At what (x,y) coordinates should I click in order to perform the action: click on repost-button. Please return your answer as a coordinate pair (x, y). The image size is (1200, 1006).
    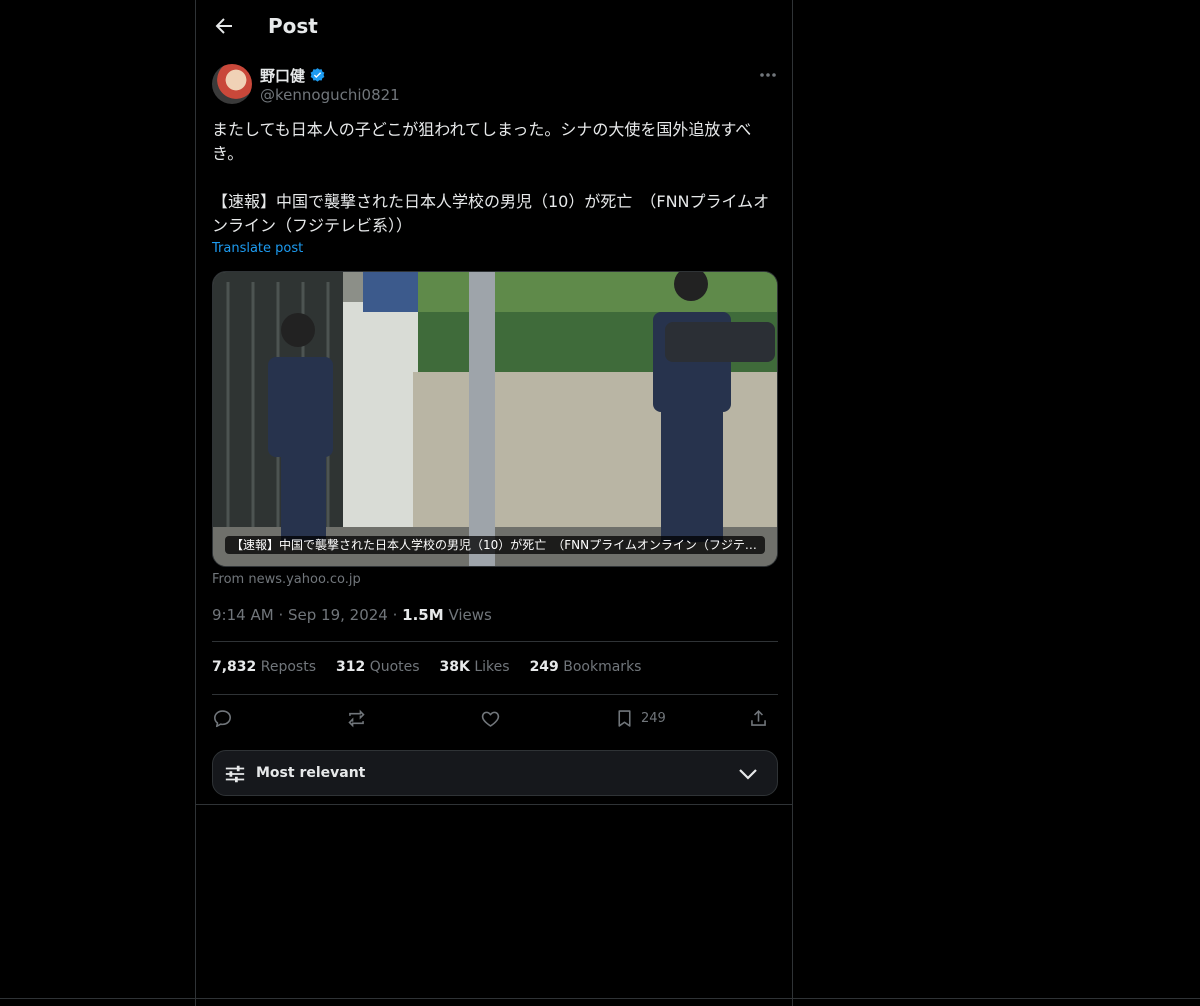
    Looking at the image, I should click on (356, 718).